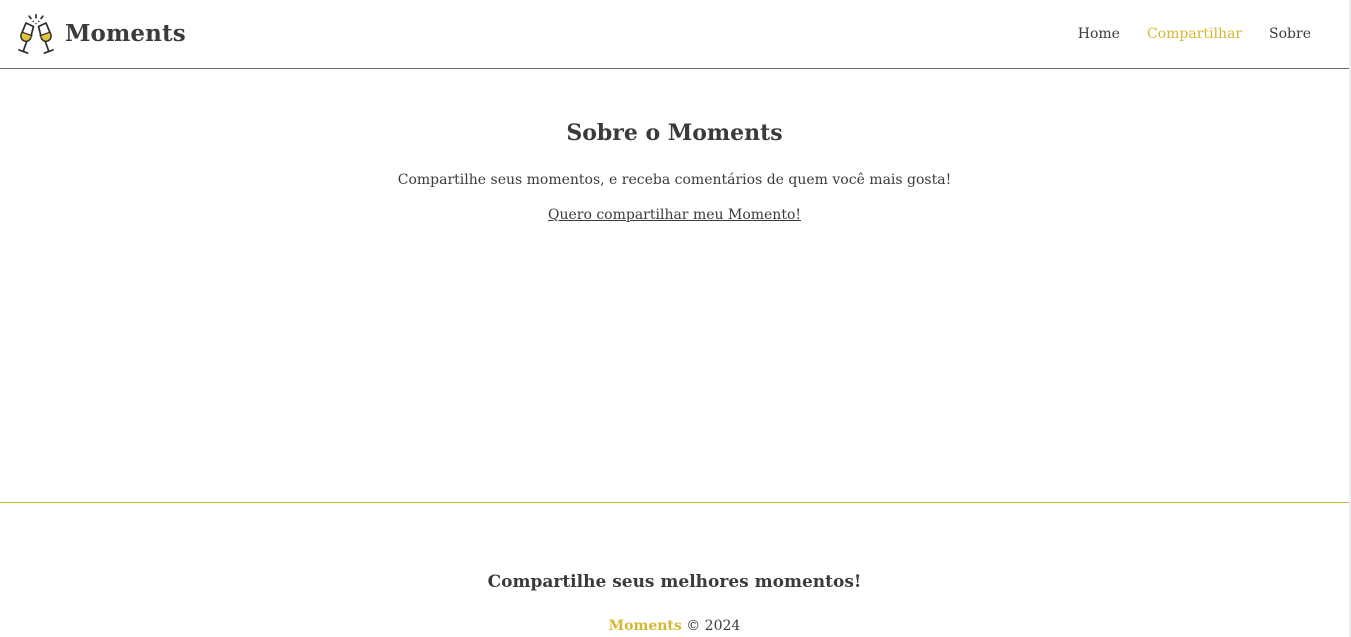 This screenshot has width=1351, height=637. What do you see at coordinates (674, 34) in the screenshot?
I see `navbar: Moments Home Compartilhar Sobre` at bounding box center [674, 34].